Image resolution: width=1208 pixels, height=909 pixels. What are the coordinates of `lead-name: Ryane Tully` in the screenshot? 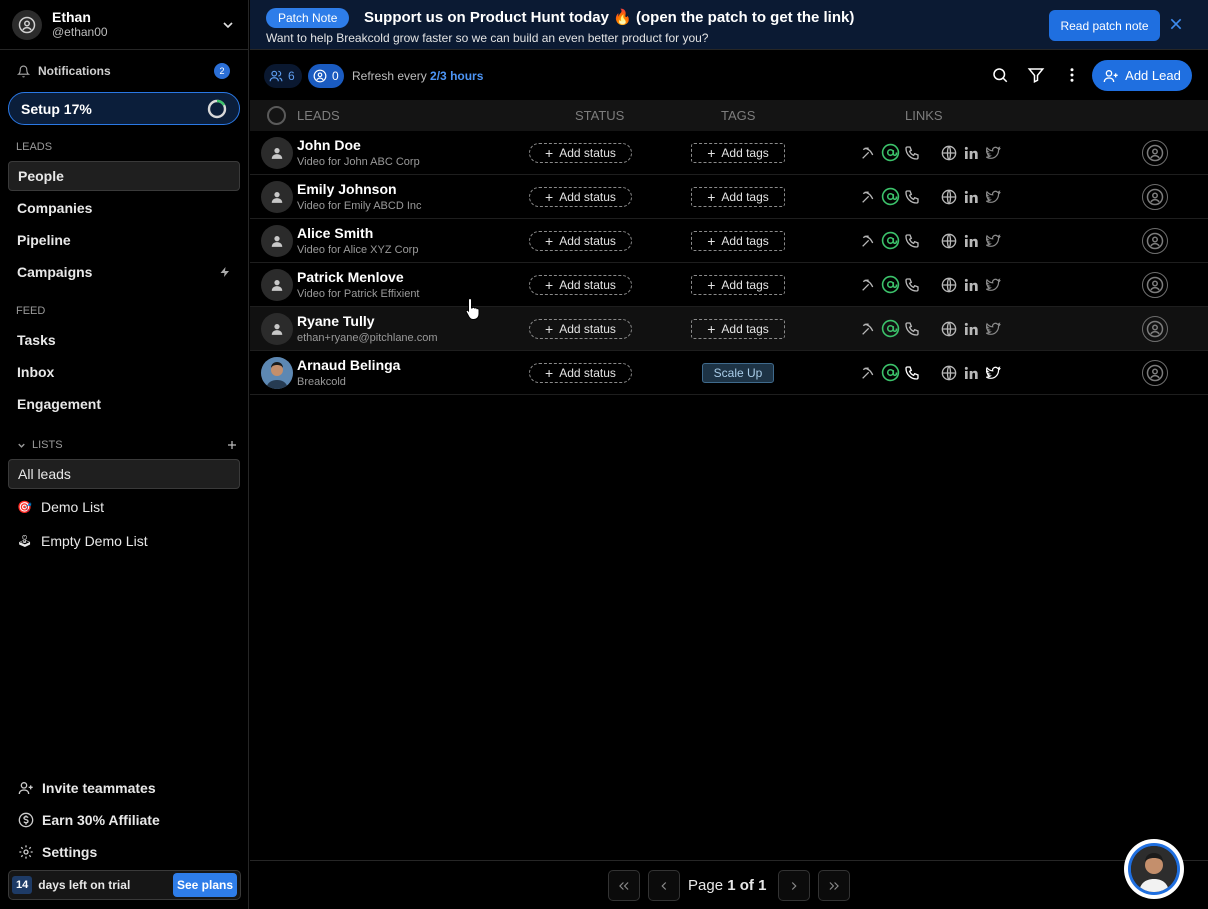 It's located at (336, 321).